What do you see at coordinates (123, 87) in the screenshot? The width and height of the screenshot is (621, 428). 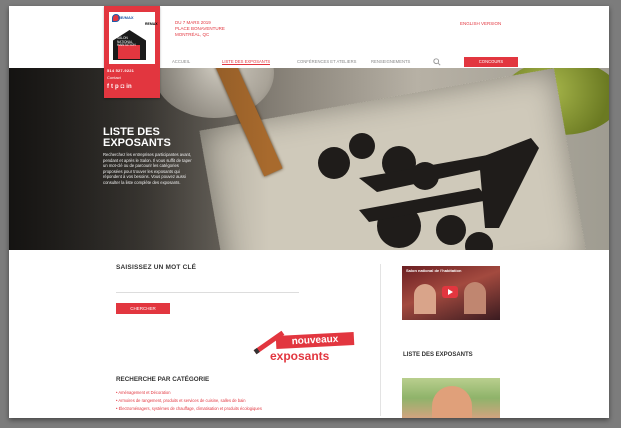 I see `instagram-icon: ◘` at bounding box center [123, 87].